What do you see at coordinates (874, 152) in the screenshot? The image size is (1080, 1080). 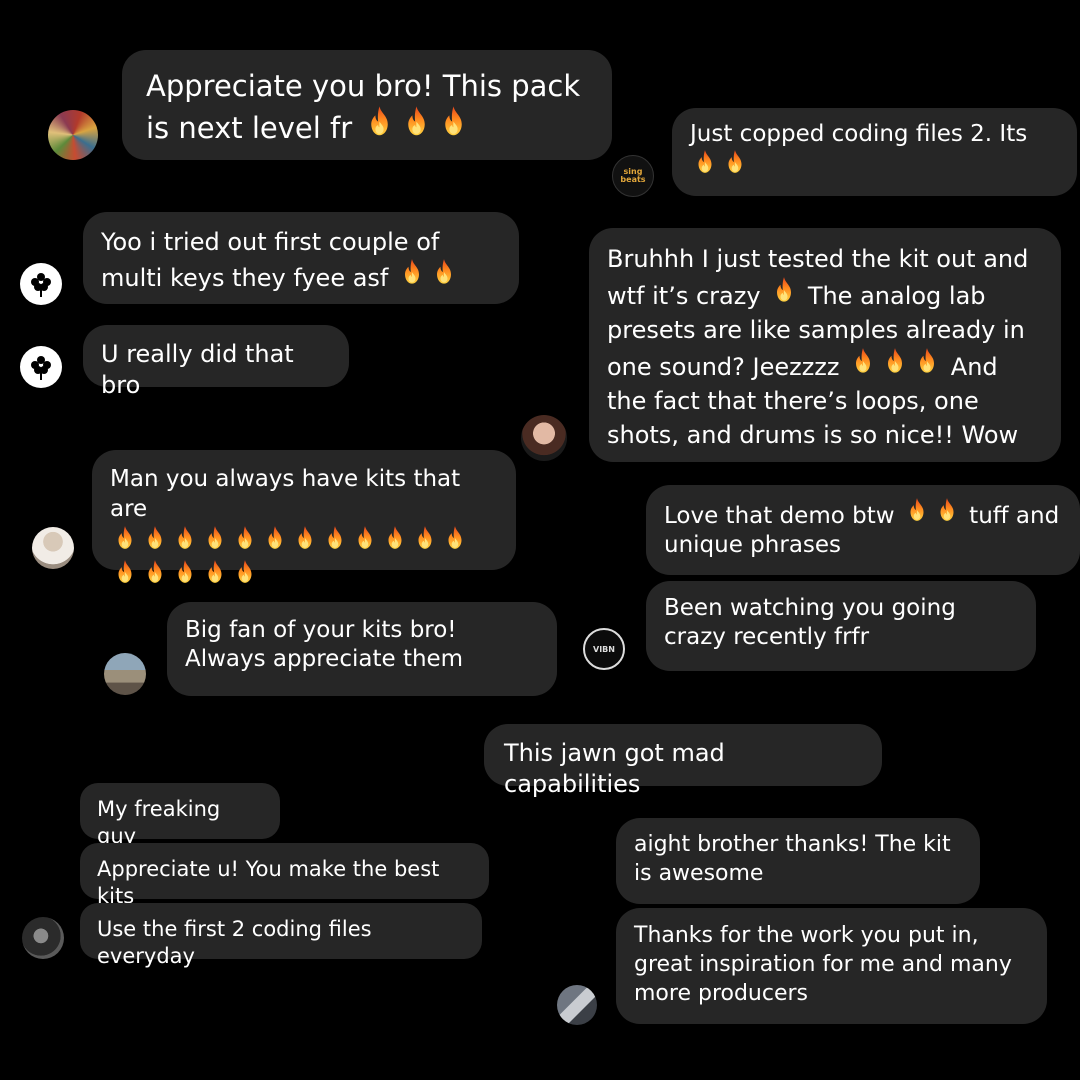 I see `message-bubble-m2: Just copped coding files 2. Its` at bounding box center [874, 152].